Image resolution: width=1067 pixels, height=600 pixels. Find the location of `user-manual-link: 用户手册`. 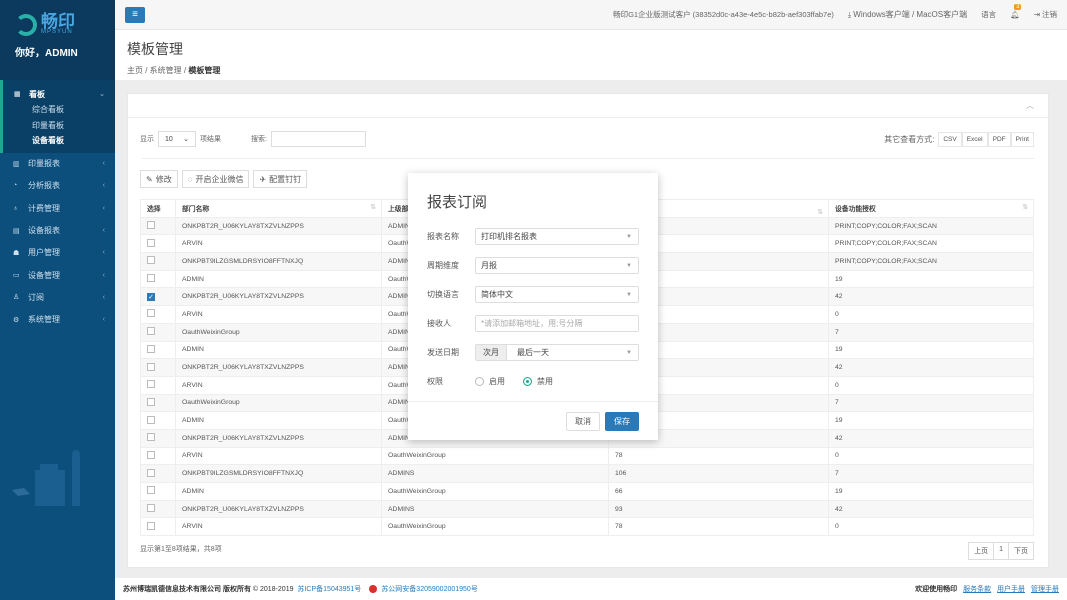

user-manual-link: 用户手册 is located at coordinates (1011, 589).